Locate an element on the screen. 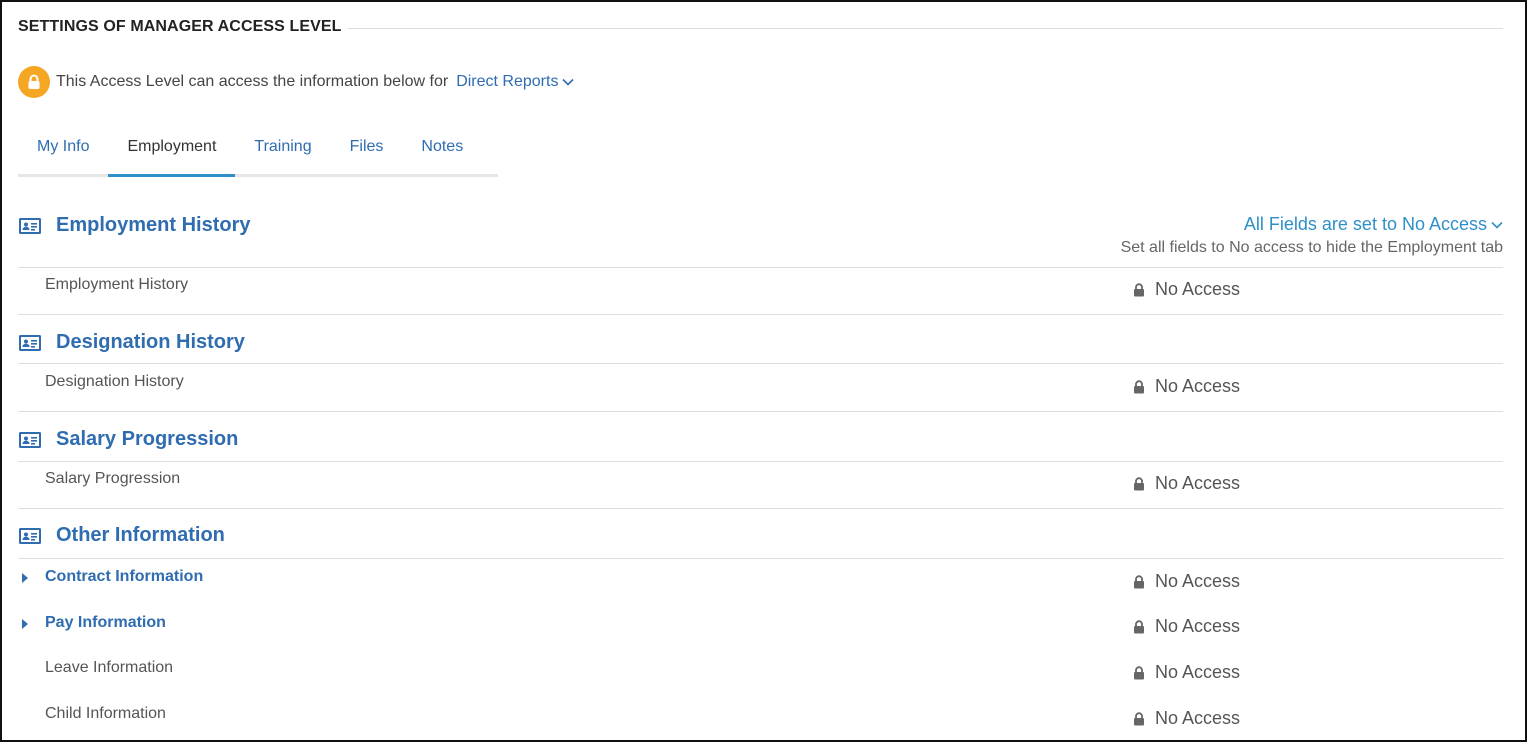 This screenshot has height=742, width=1527. field-row: Salary Progression No Access is located at coordinates (760, 485).